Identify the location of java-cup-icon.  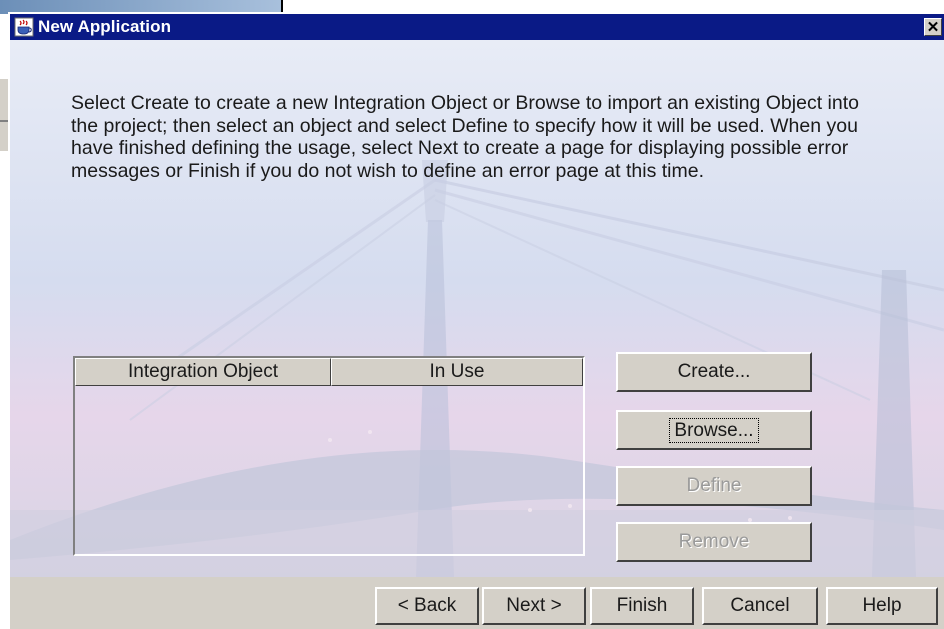
(24, 27).